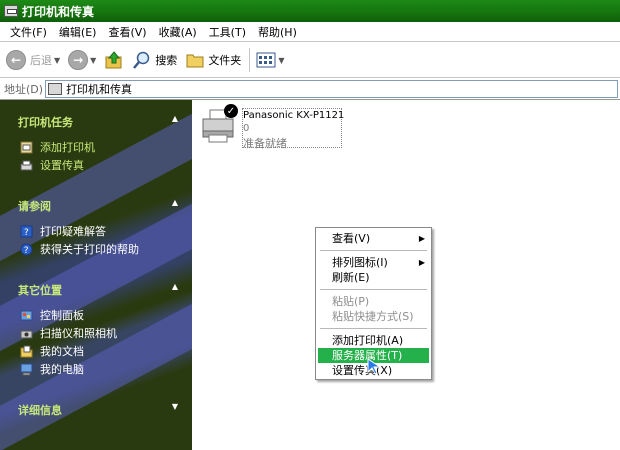 This screenshot has height=450, width=620. Describe the element at coordinates (310, 32) in the screenshot. I see `menu-bar: 文件(F) 编辑(E) 查看(V) 收藏(A) 工具(T) 帮助(H)` at that location.